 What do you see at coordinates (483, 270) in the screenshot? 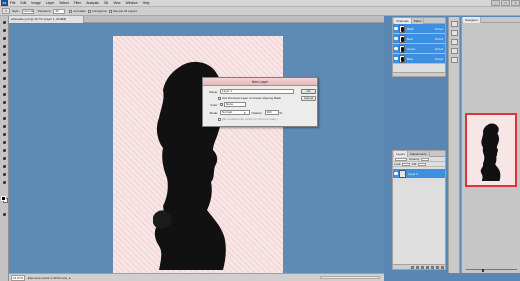
I see `zoom-knob` at bounding box center [483, 270].